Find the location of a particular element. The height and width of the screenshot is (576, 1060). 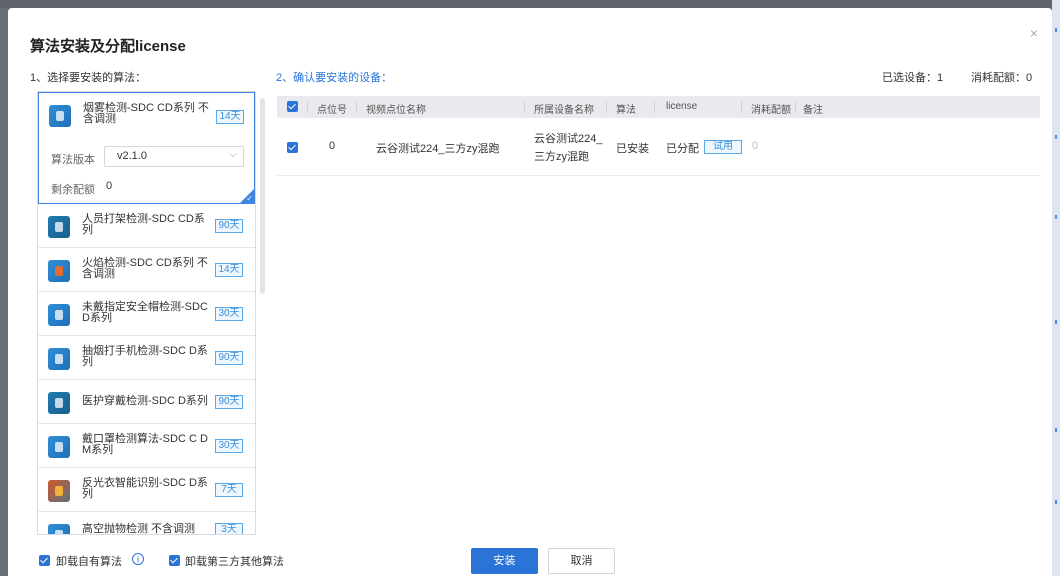

falling-object-icon is located at coordinates (59, 529).